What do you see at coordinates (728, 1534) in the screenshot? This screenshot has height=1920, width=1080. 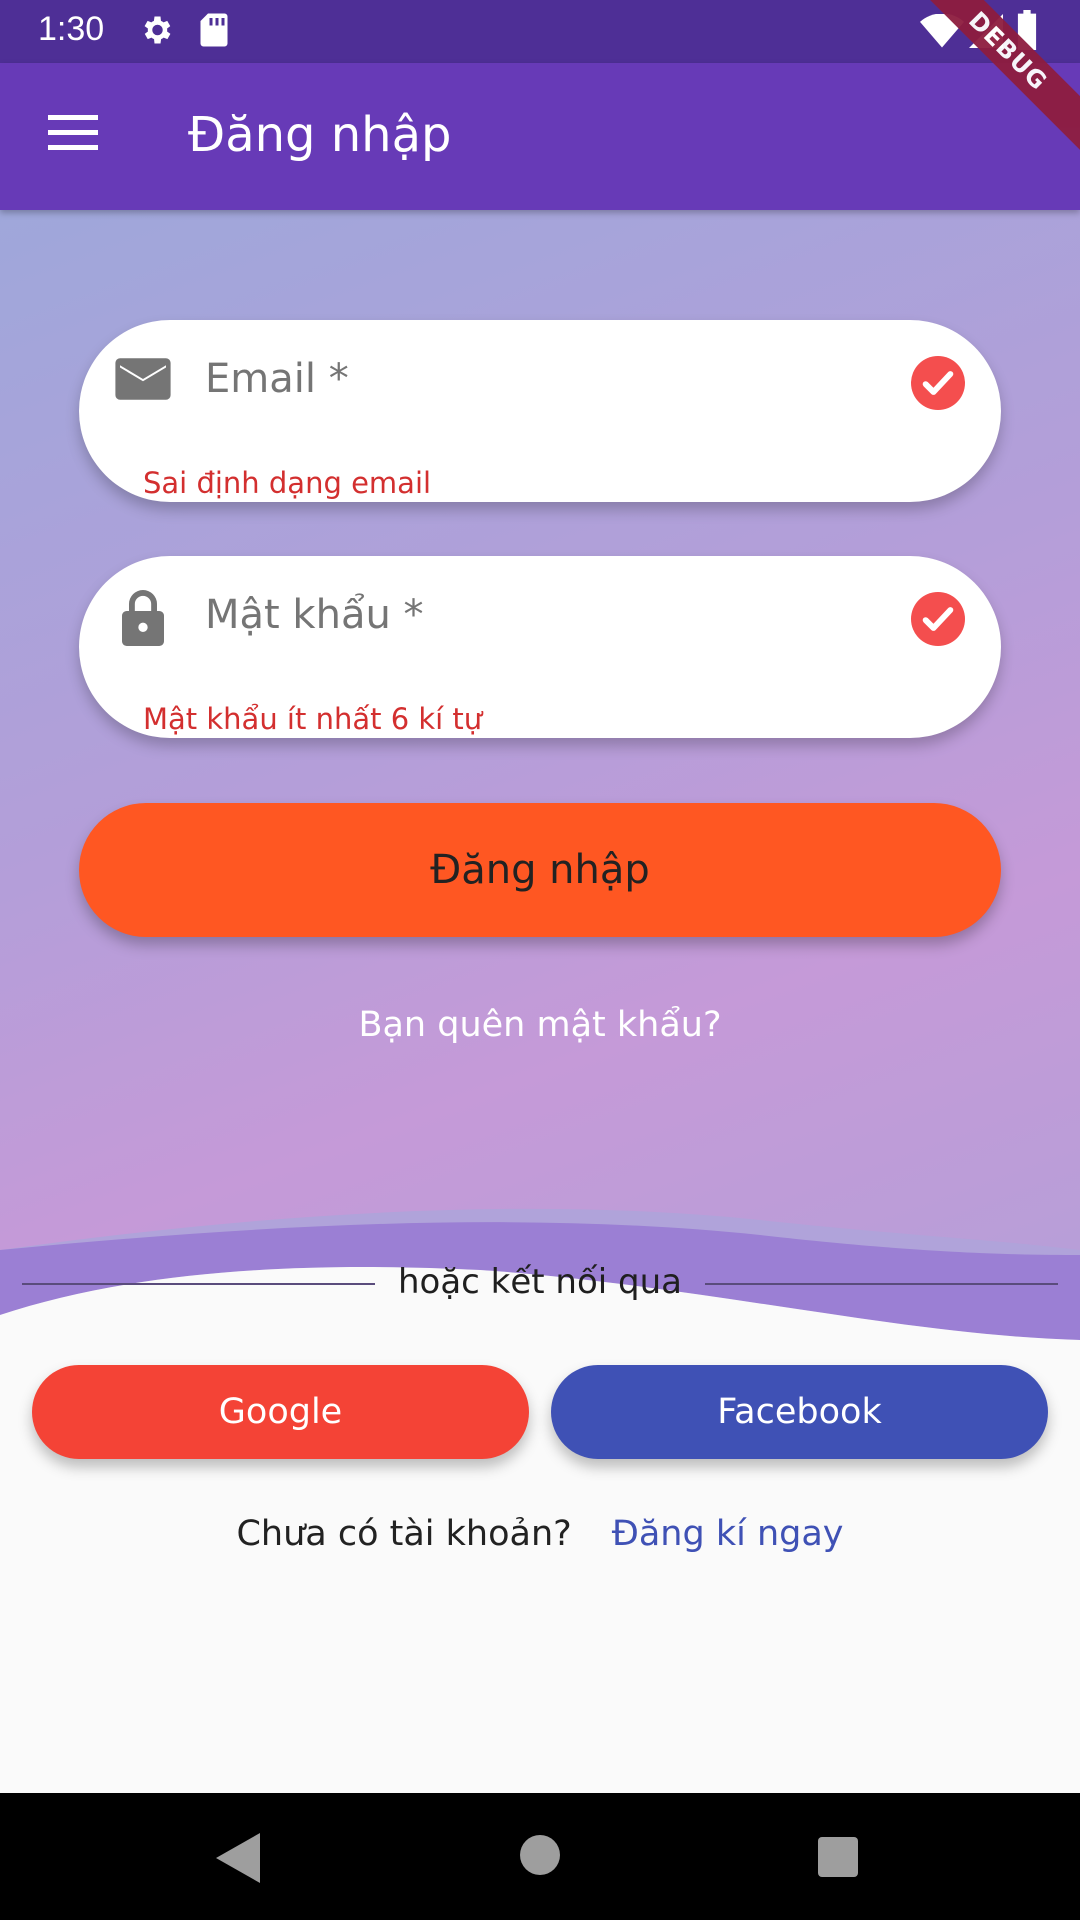 I see `signup-link: Đăng kí ngay` at bounding box center [728, 1534].